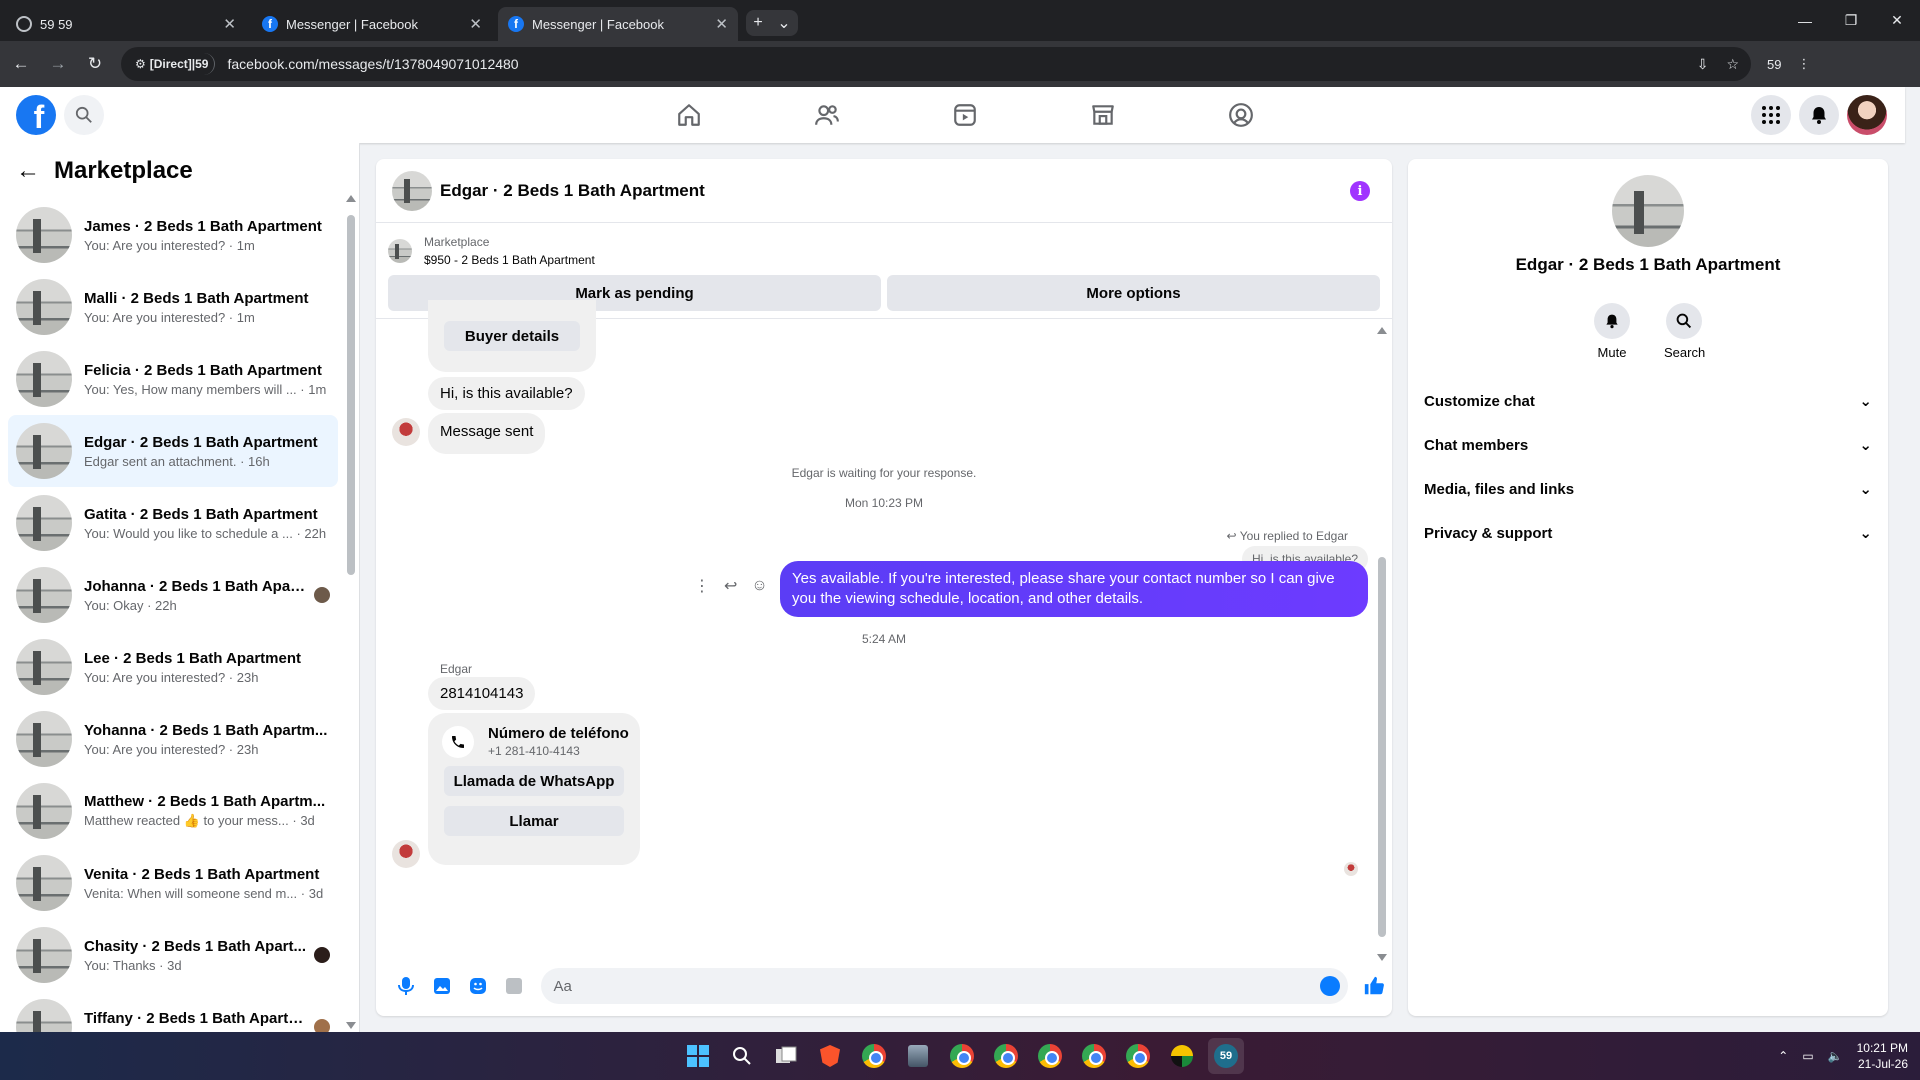 The width and height of the screenshot is (1920, 1080). I want to click on chat-title: Edgar · 2 Beds 1 Bath Apartment, so click(572, 191).